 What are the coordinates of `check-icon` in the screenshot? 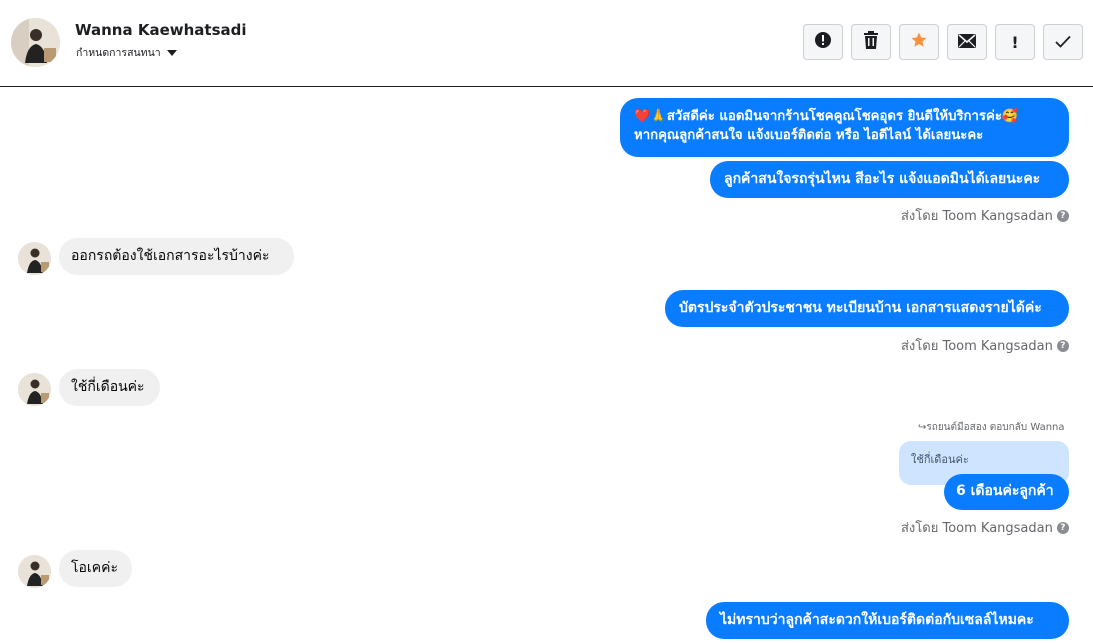 It's located at (1063, 42).